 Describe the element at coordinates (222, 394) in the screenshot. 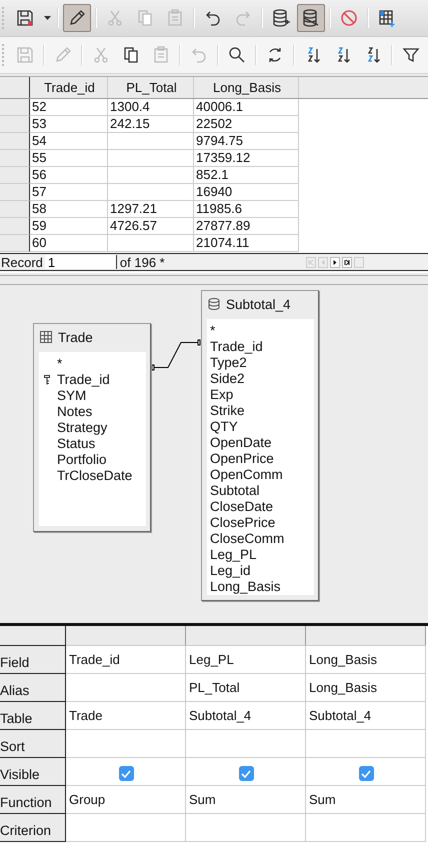

I see `field-name: Exp` at that location.